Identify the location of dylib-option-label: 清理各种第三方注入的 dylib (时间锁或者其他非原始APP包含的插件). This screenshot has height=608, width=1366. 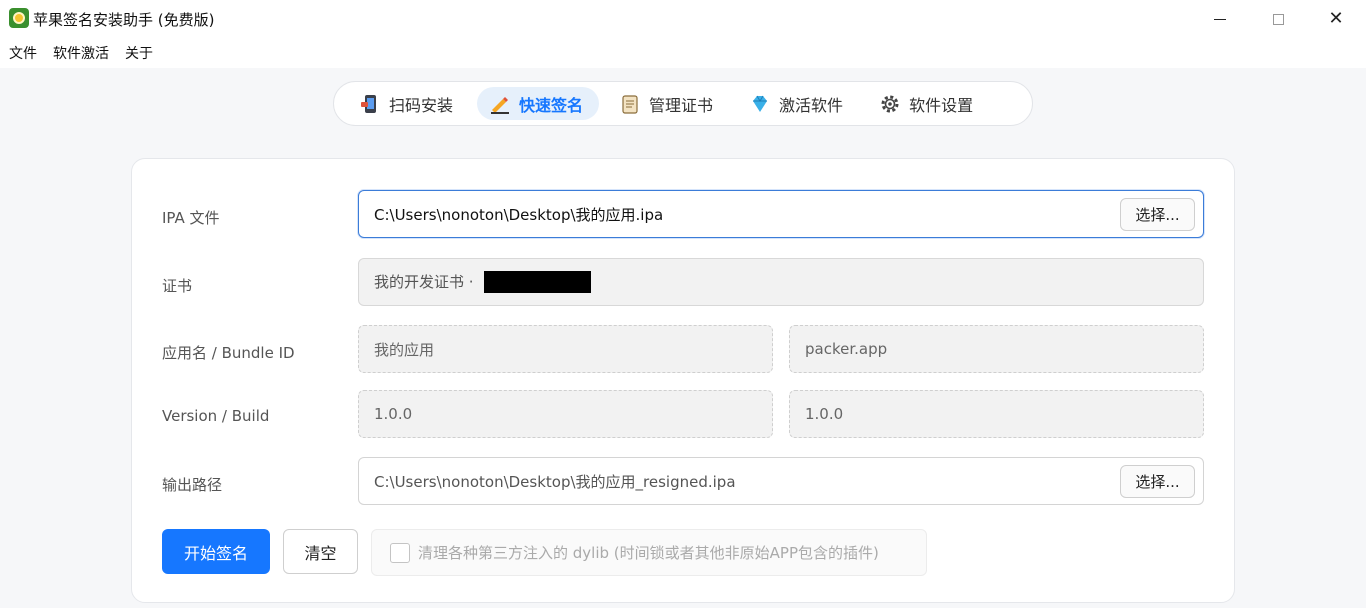
(648, 553).